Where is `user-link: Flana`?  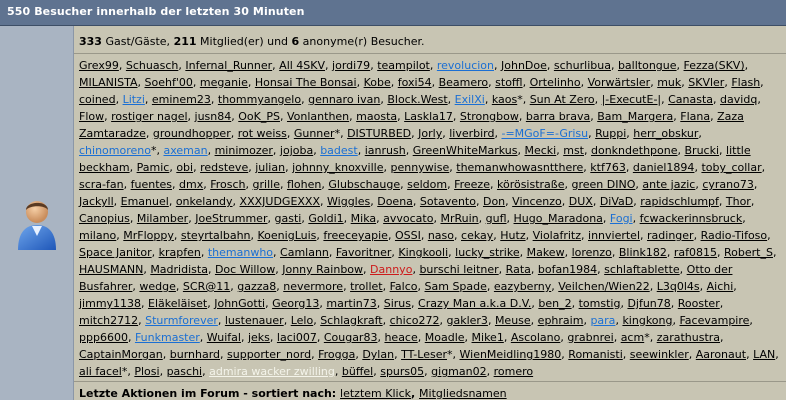
user-link: Flana is located at coordinates (695, 116).